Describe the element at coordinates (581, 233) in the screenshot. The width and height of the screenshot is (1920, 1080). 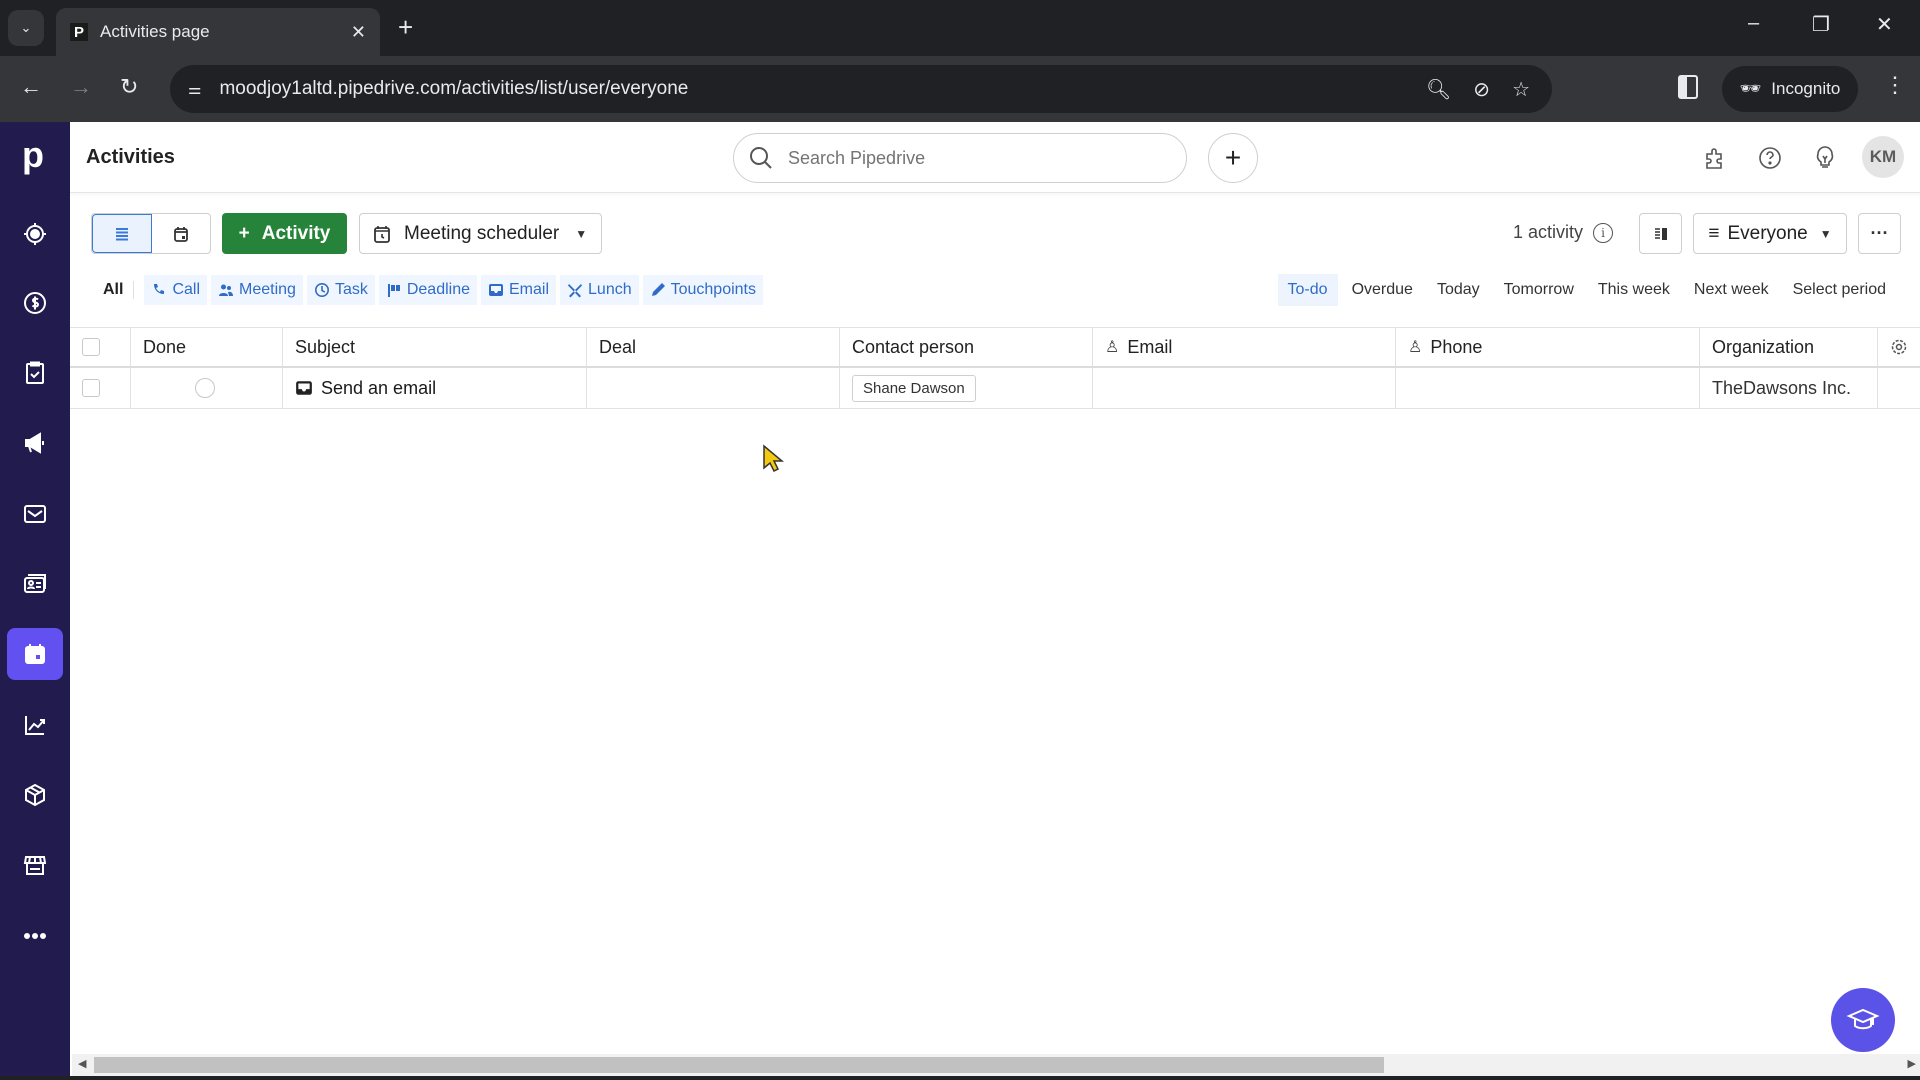
I see `caret-down-icon: ▼` at that location.